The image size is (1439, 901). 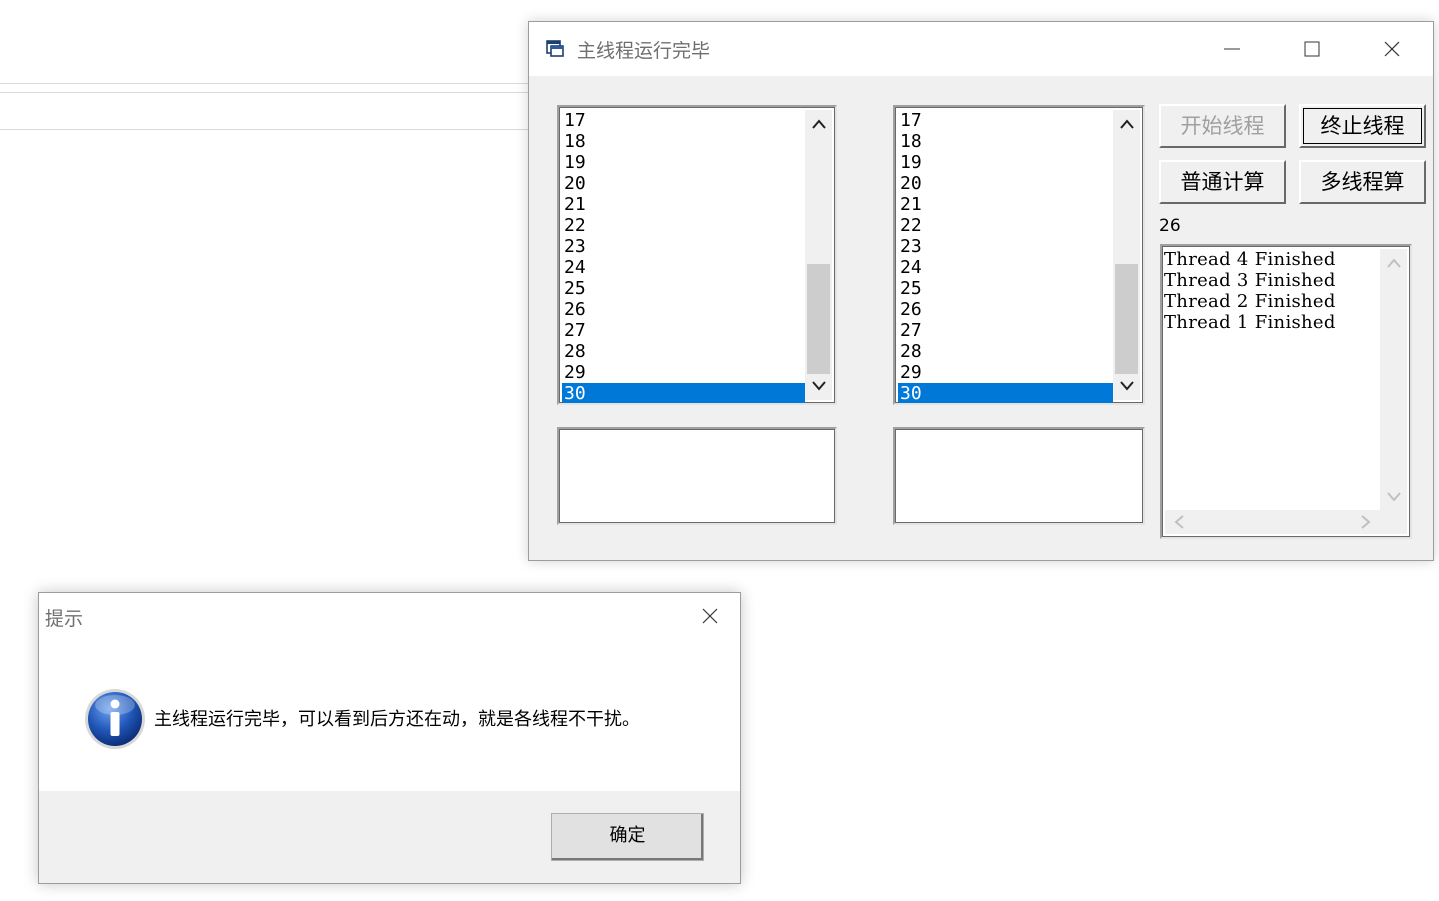 I want to click on close-button, so click(x=1392, y=49).